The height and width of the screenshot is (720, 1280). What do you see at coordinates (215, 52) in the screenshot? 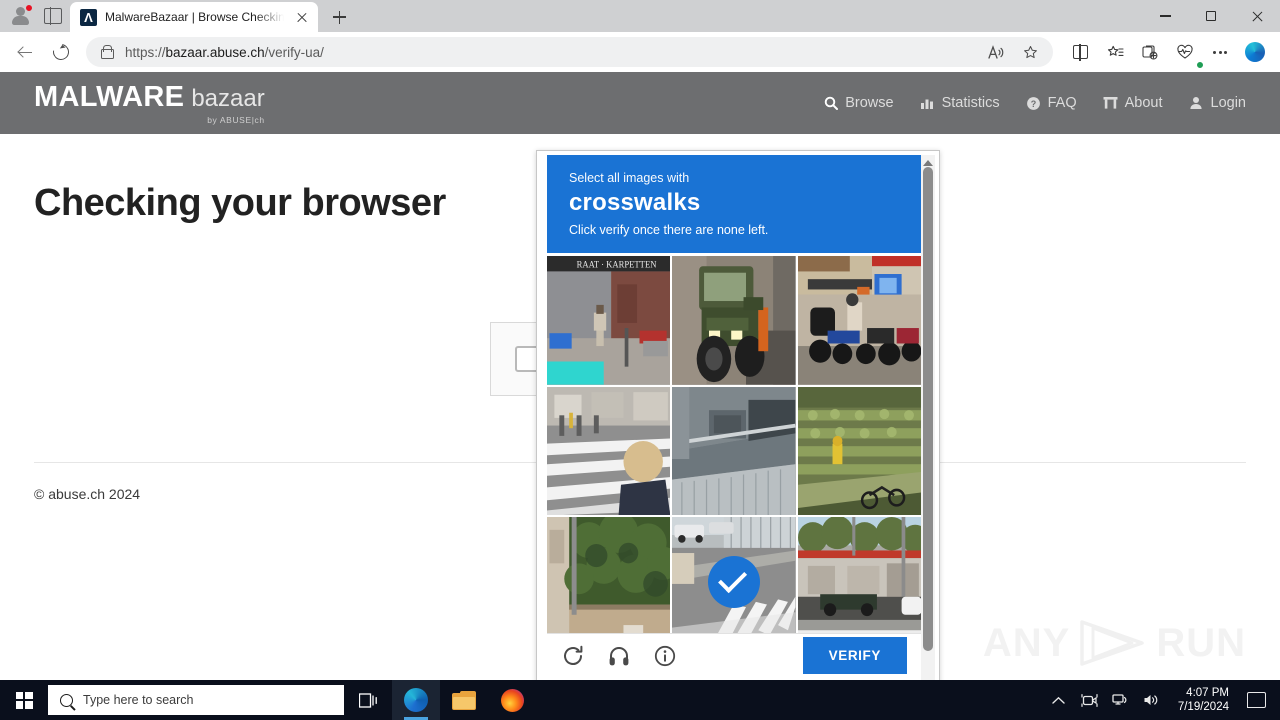
I see `url-host: bazaar.abuse.ch` at bounding box center [215, 52].